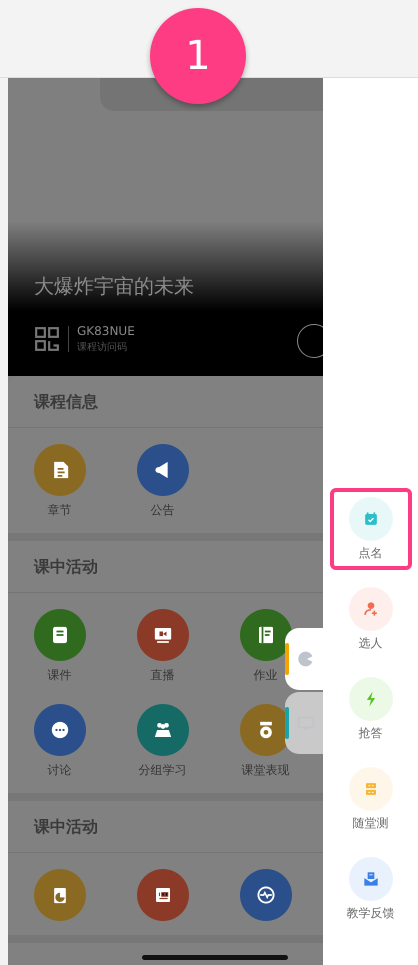 Image resolution: width=418 pixels, height=965 pixels. Describe the element at coordinates (266, 675) in the screenshot. I see `feature-label: 作业` at that location.